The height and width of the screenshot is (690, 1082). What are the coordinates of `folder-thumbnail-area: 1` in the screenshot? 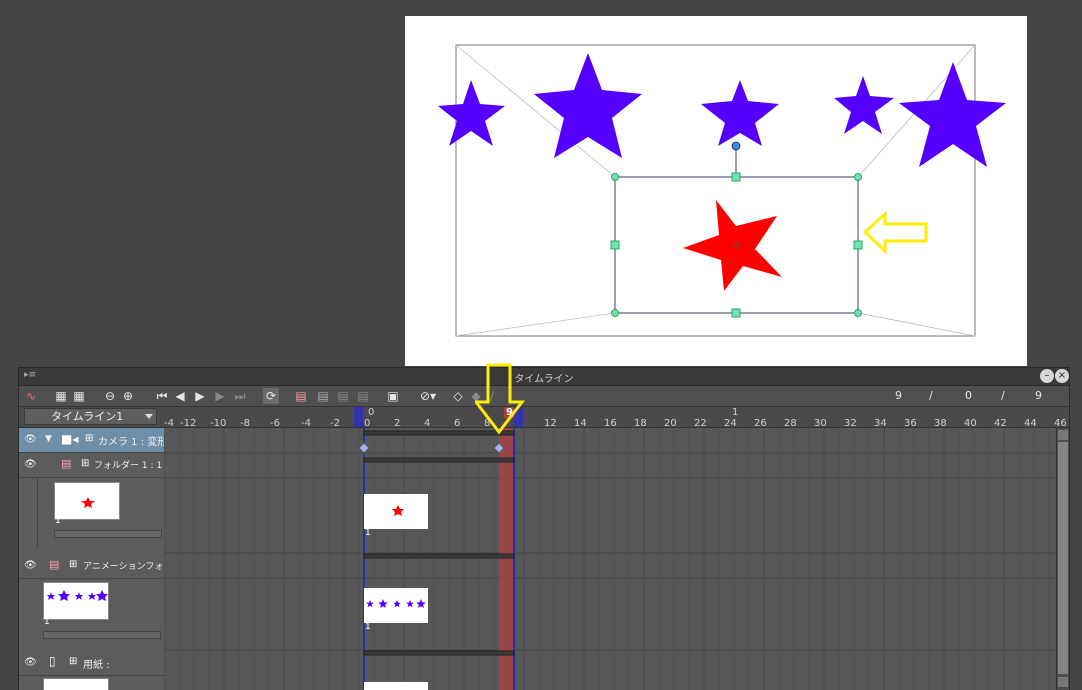 It's located at (100, 513).